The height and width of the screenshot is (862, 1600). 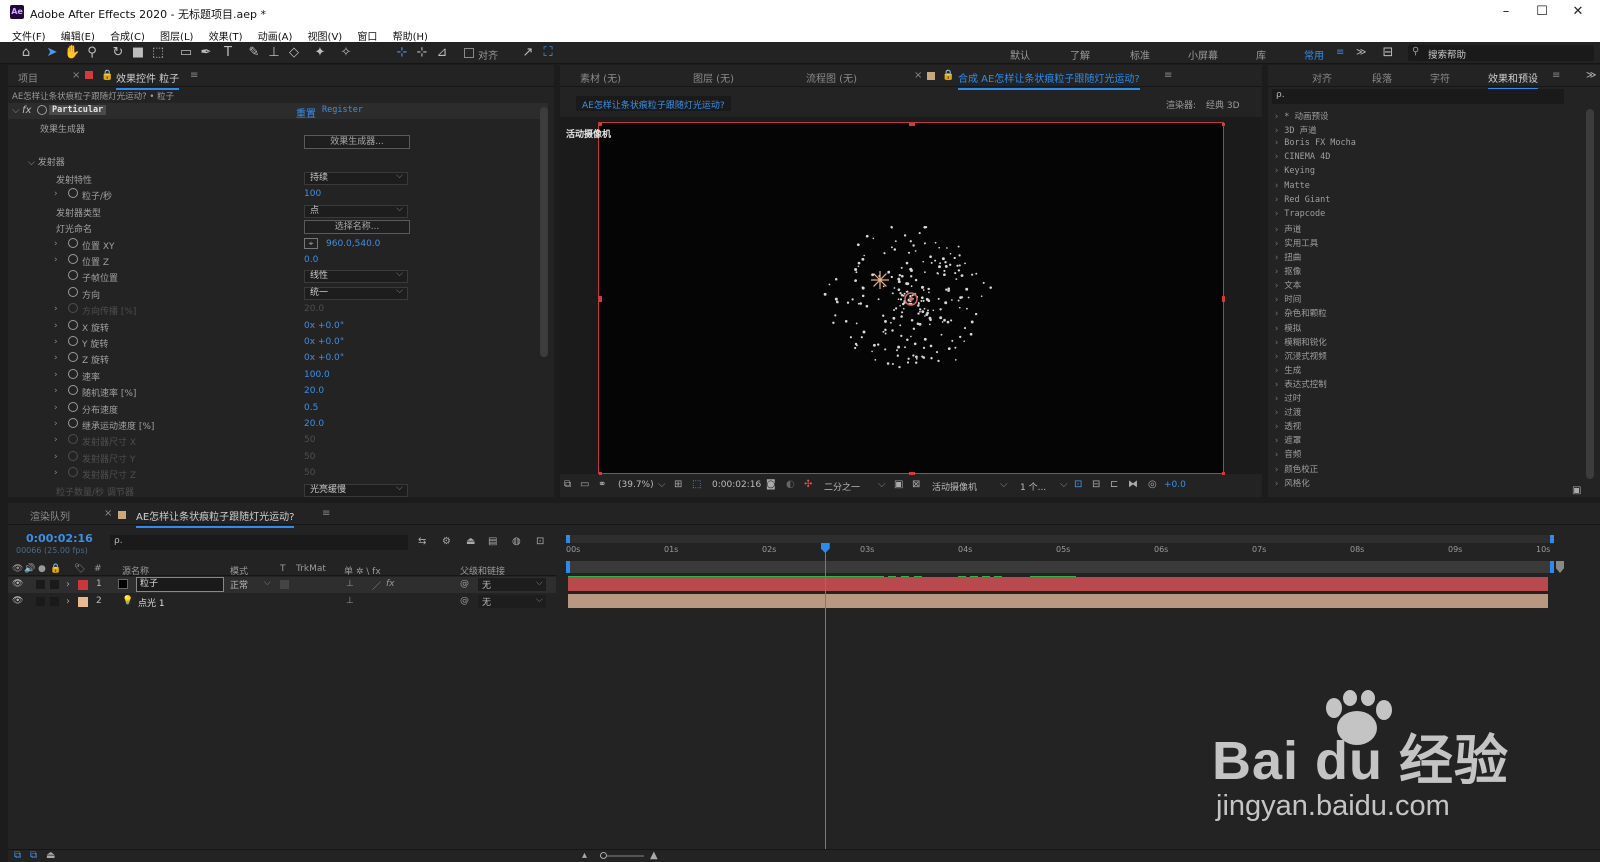 What do you see at coordinates (1300, 342) in the screenshot?
I see `effects-category-item: 模糊和锐化` at bounding box center [1300, 342].